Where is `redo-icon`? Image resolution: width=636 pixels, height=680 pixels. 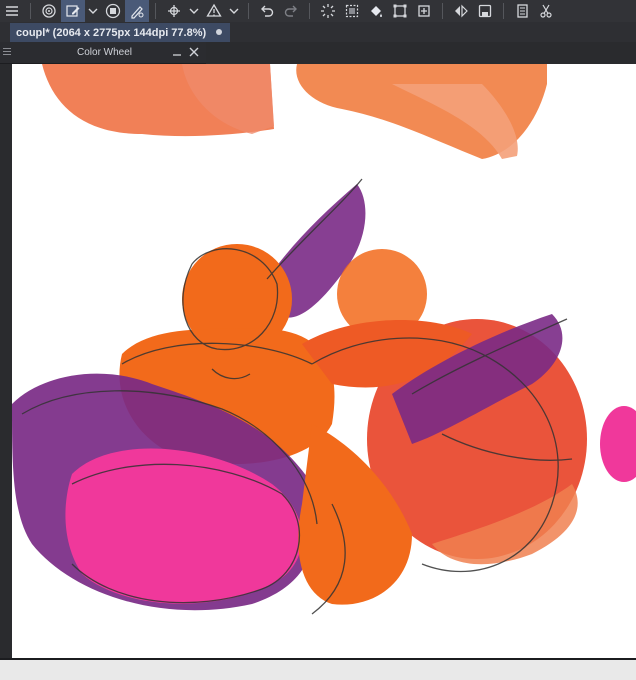 redo-icon is located at coordinates (290, 11).